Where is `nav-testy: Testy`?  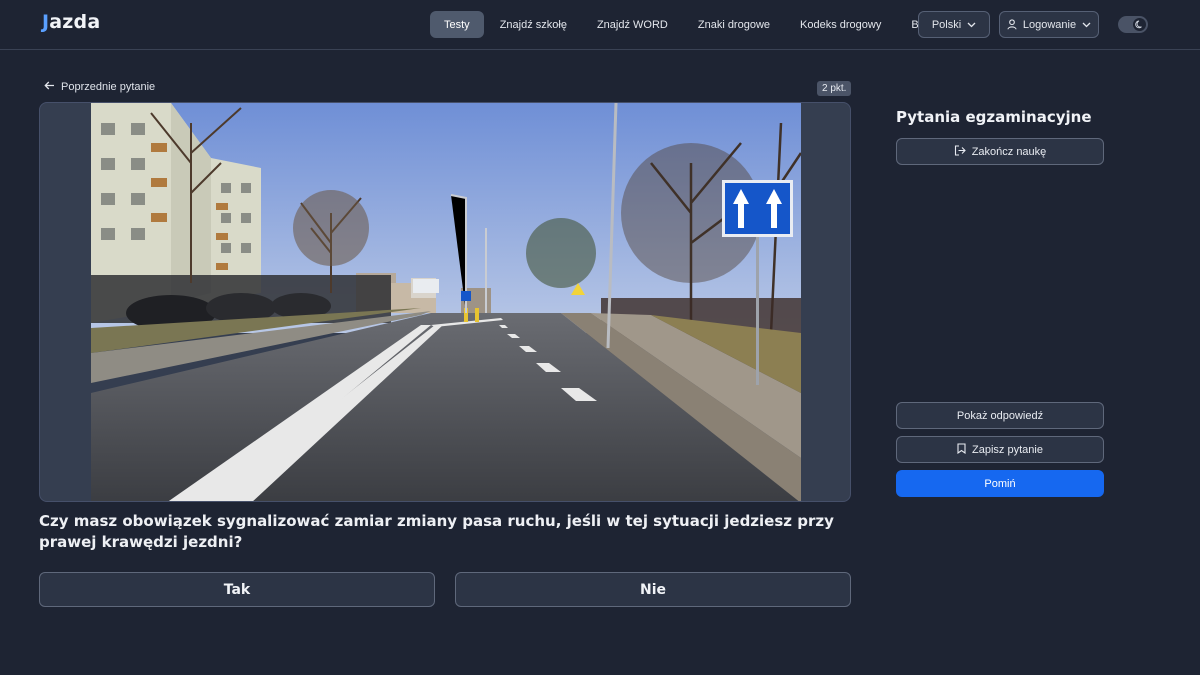
nav-testy: Testy is located at coordinates (457, 24).